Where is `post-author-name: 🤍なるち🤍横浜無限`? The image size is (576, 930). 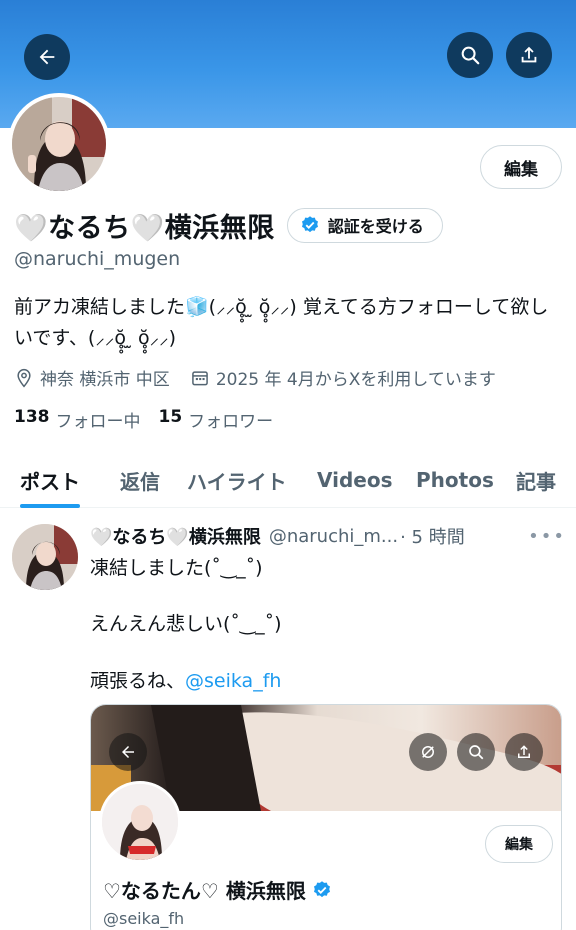 post-author-name: 🤍なるち🤍横浜無限 is located at coordinates (175, 536).